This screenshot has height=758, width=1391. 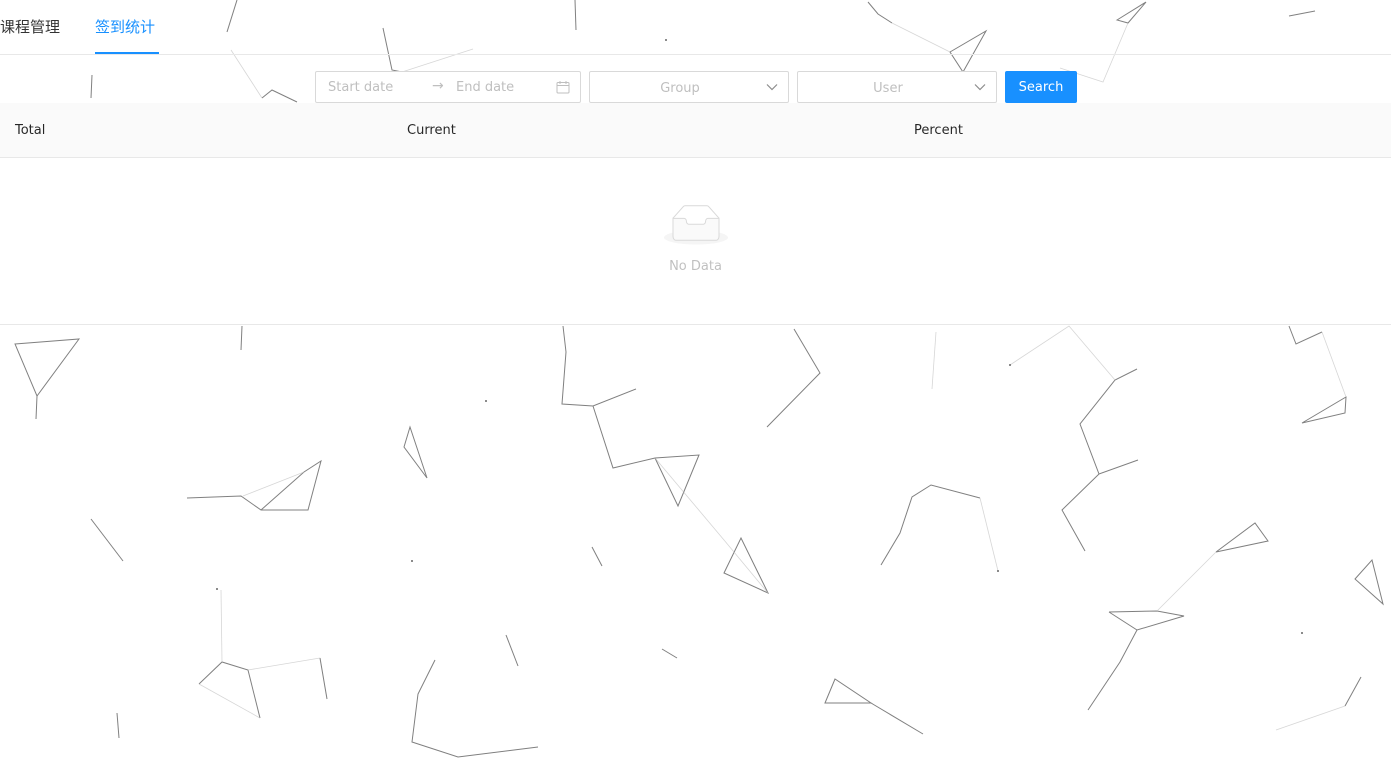 What do you see at coordinates (125, 27) in the screenshot?
I see `tab-signin-statistics: 签到统计` at bounding box center [125, 27].